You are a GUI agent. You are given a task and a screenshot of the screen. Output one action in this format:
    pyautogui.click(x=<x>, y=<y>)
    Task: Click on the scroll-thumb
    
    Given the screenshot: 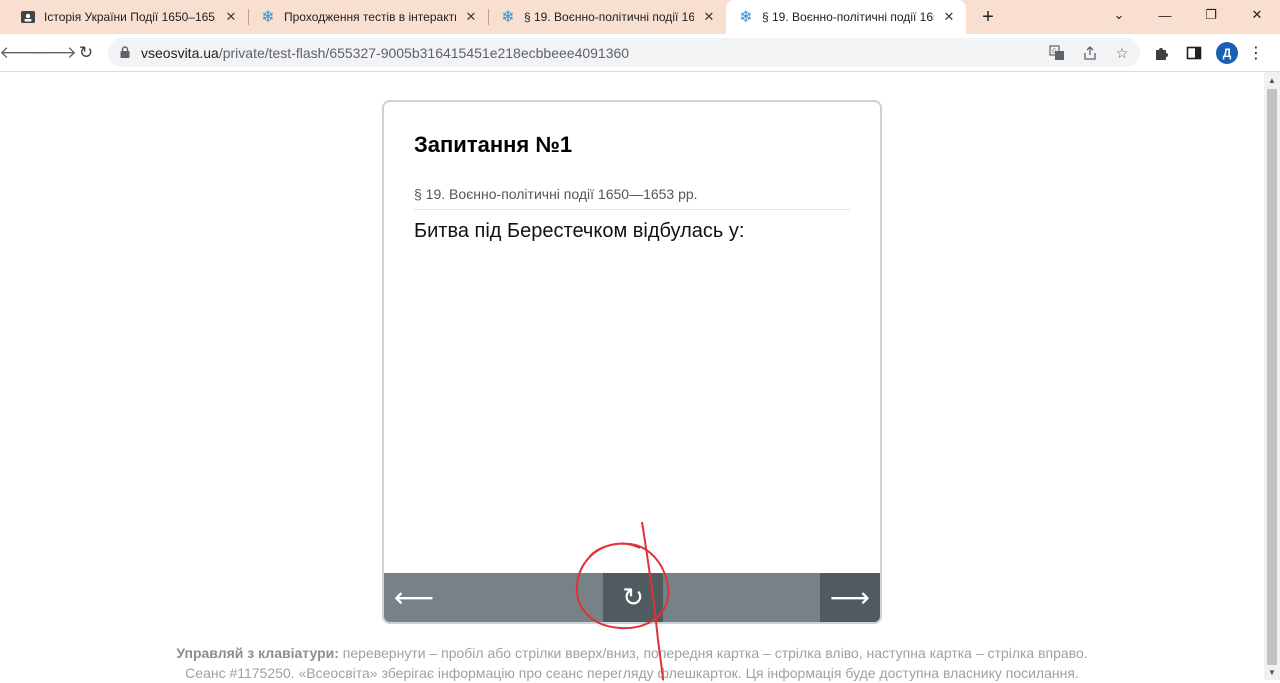 What is the action you would take?
    pyautogui.click(x=1272, y=377)
    